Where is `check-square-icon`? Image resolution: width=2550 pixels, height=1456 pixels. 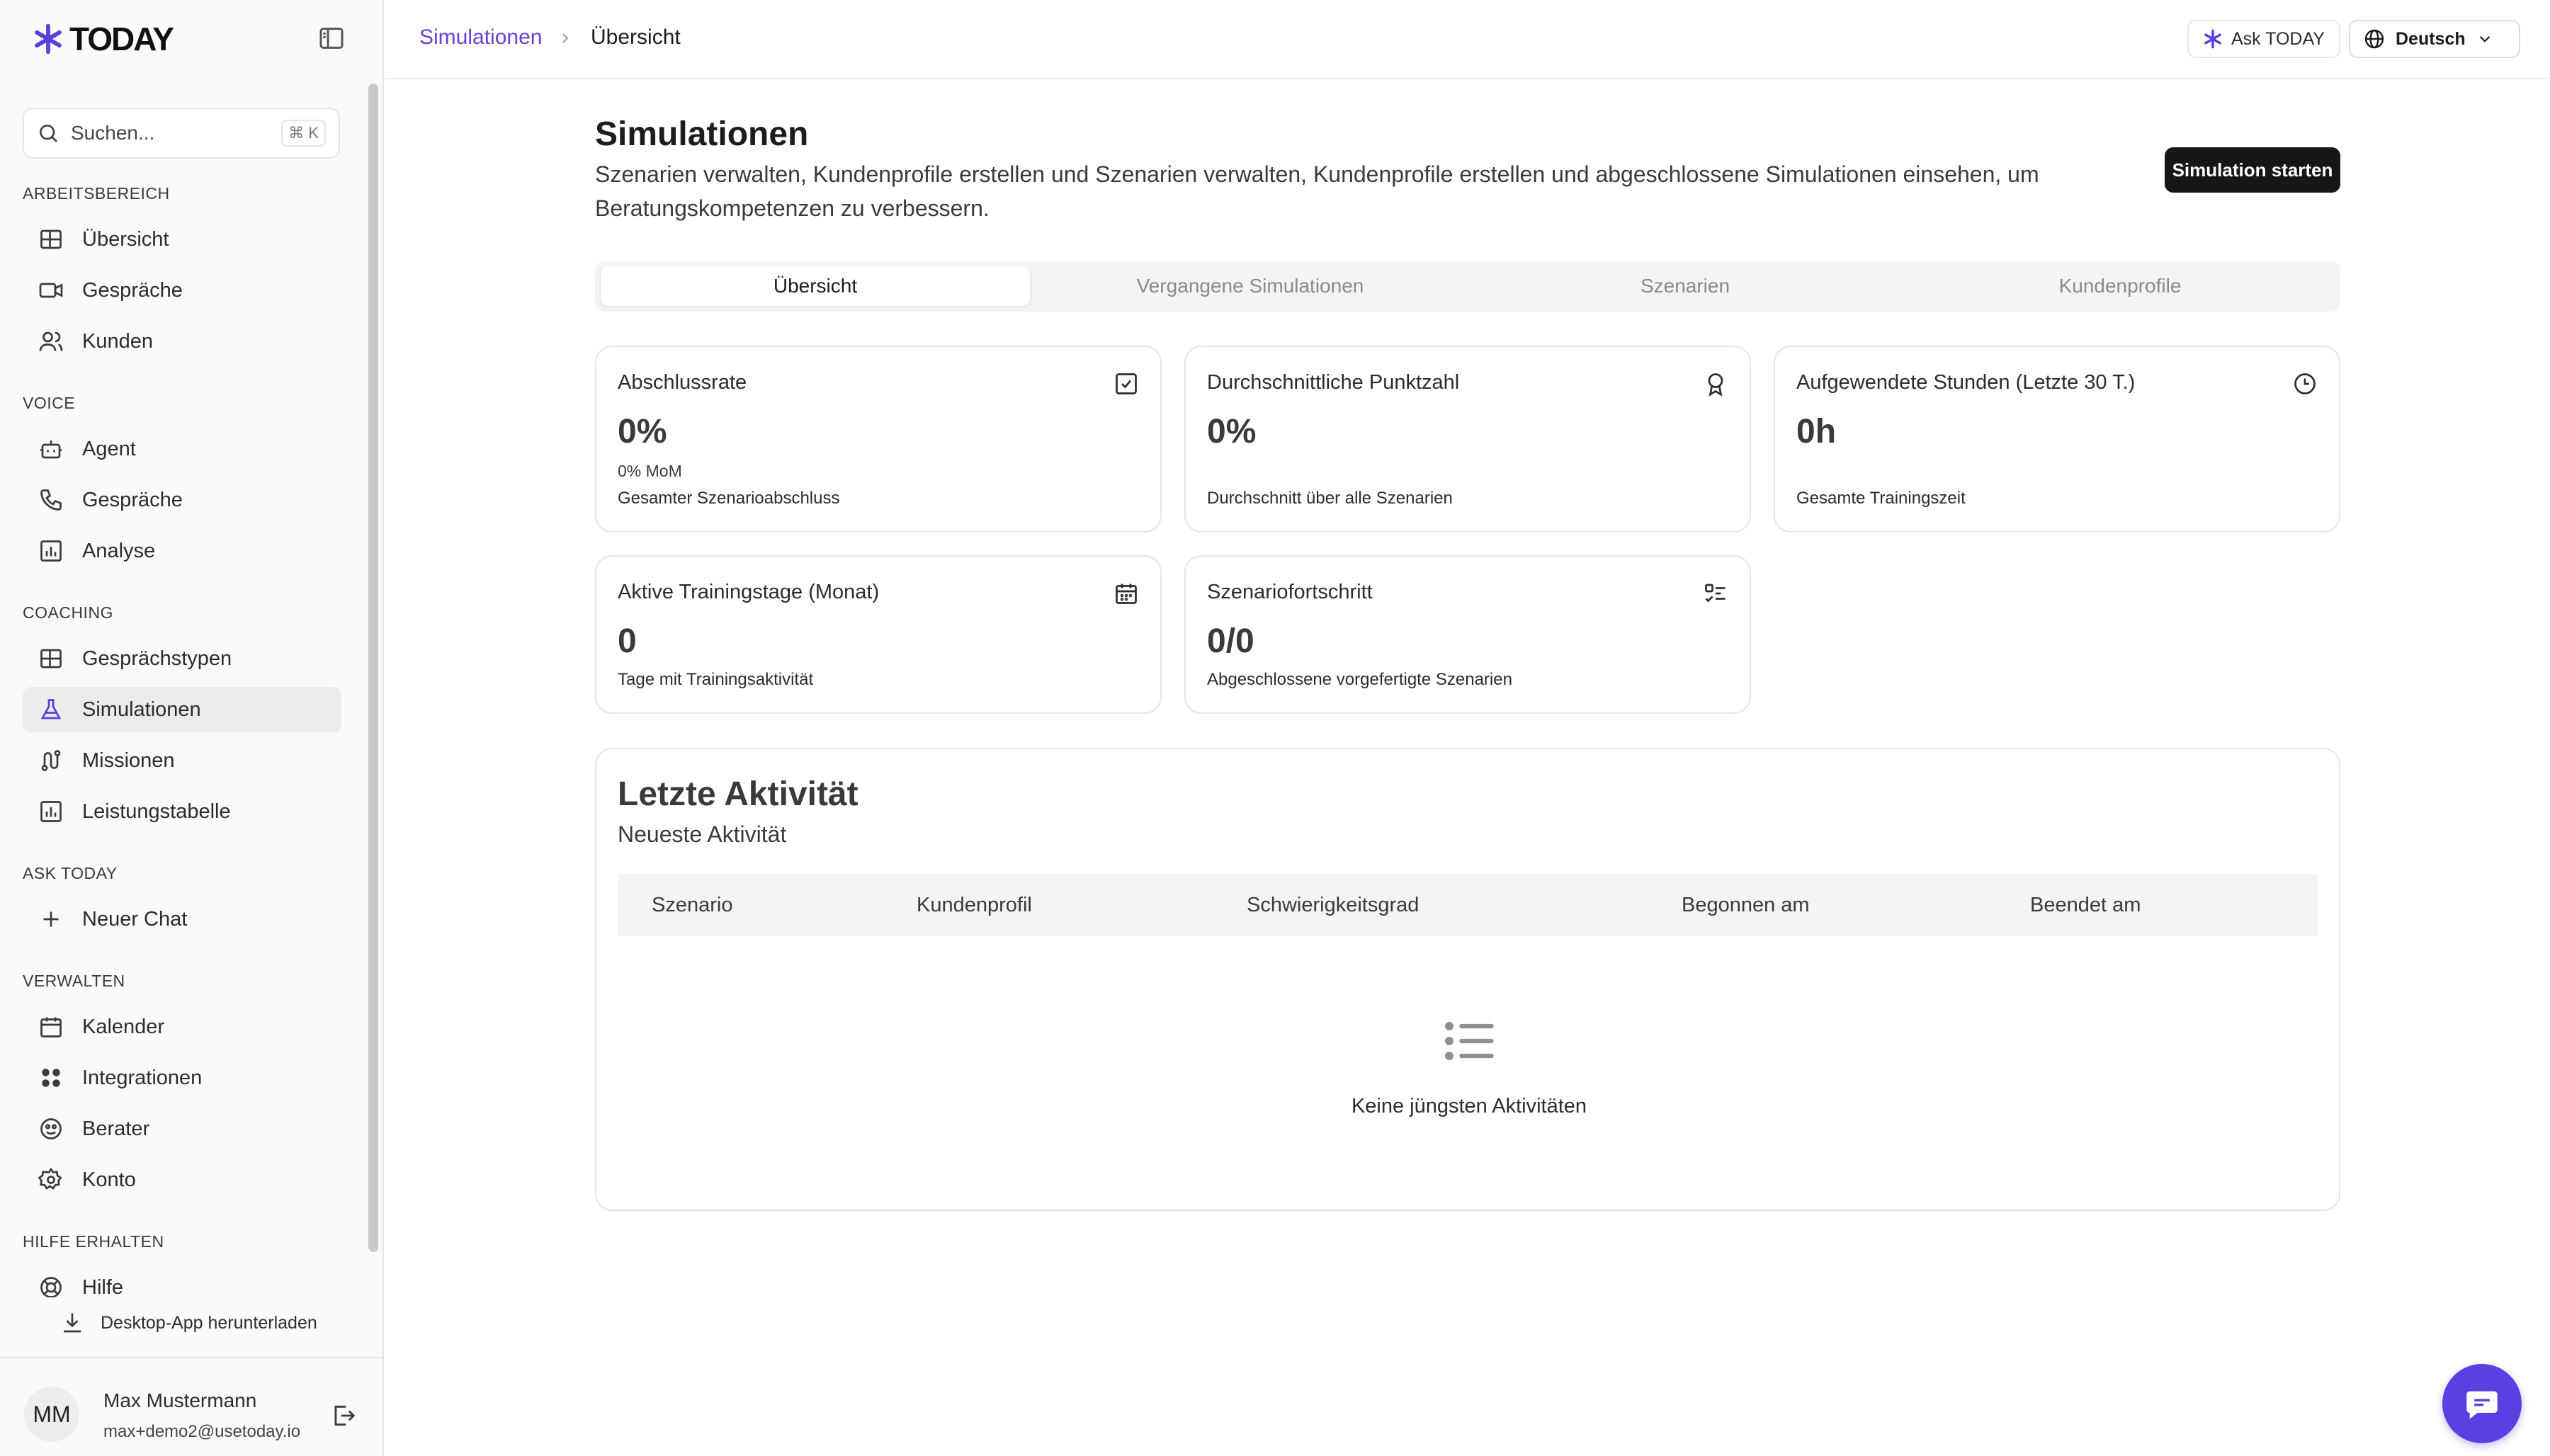
check-square-icon is located at coordinates (1127, 384).